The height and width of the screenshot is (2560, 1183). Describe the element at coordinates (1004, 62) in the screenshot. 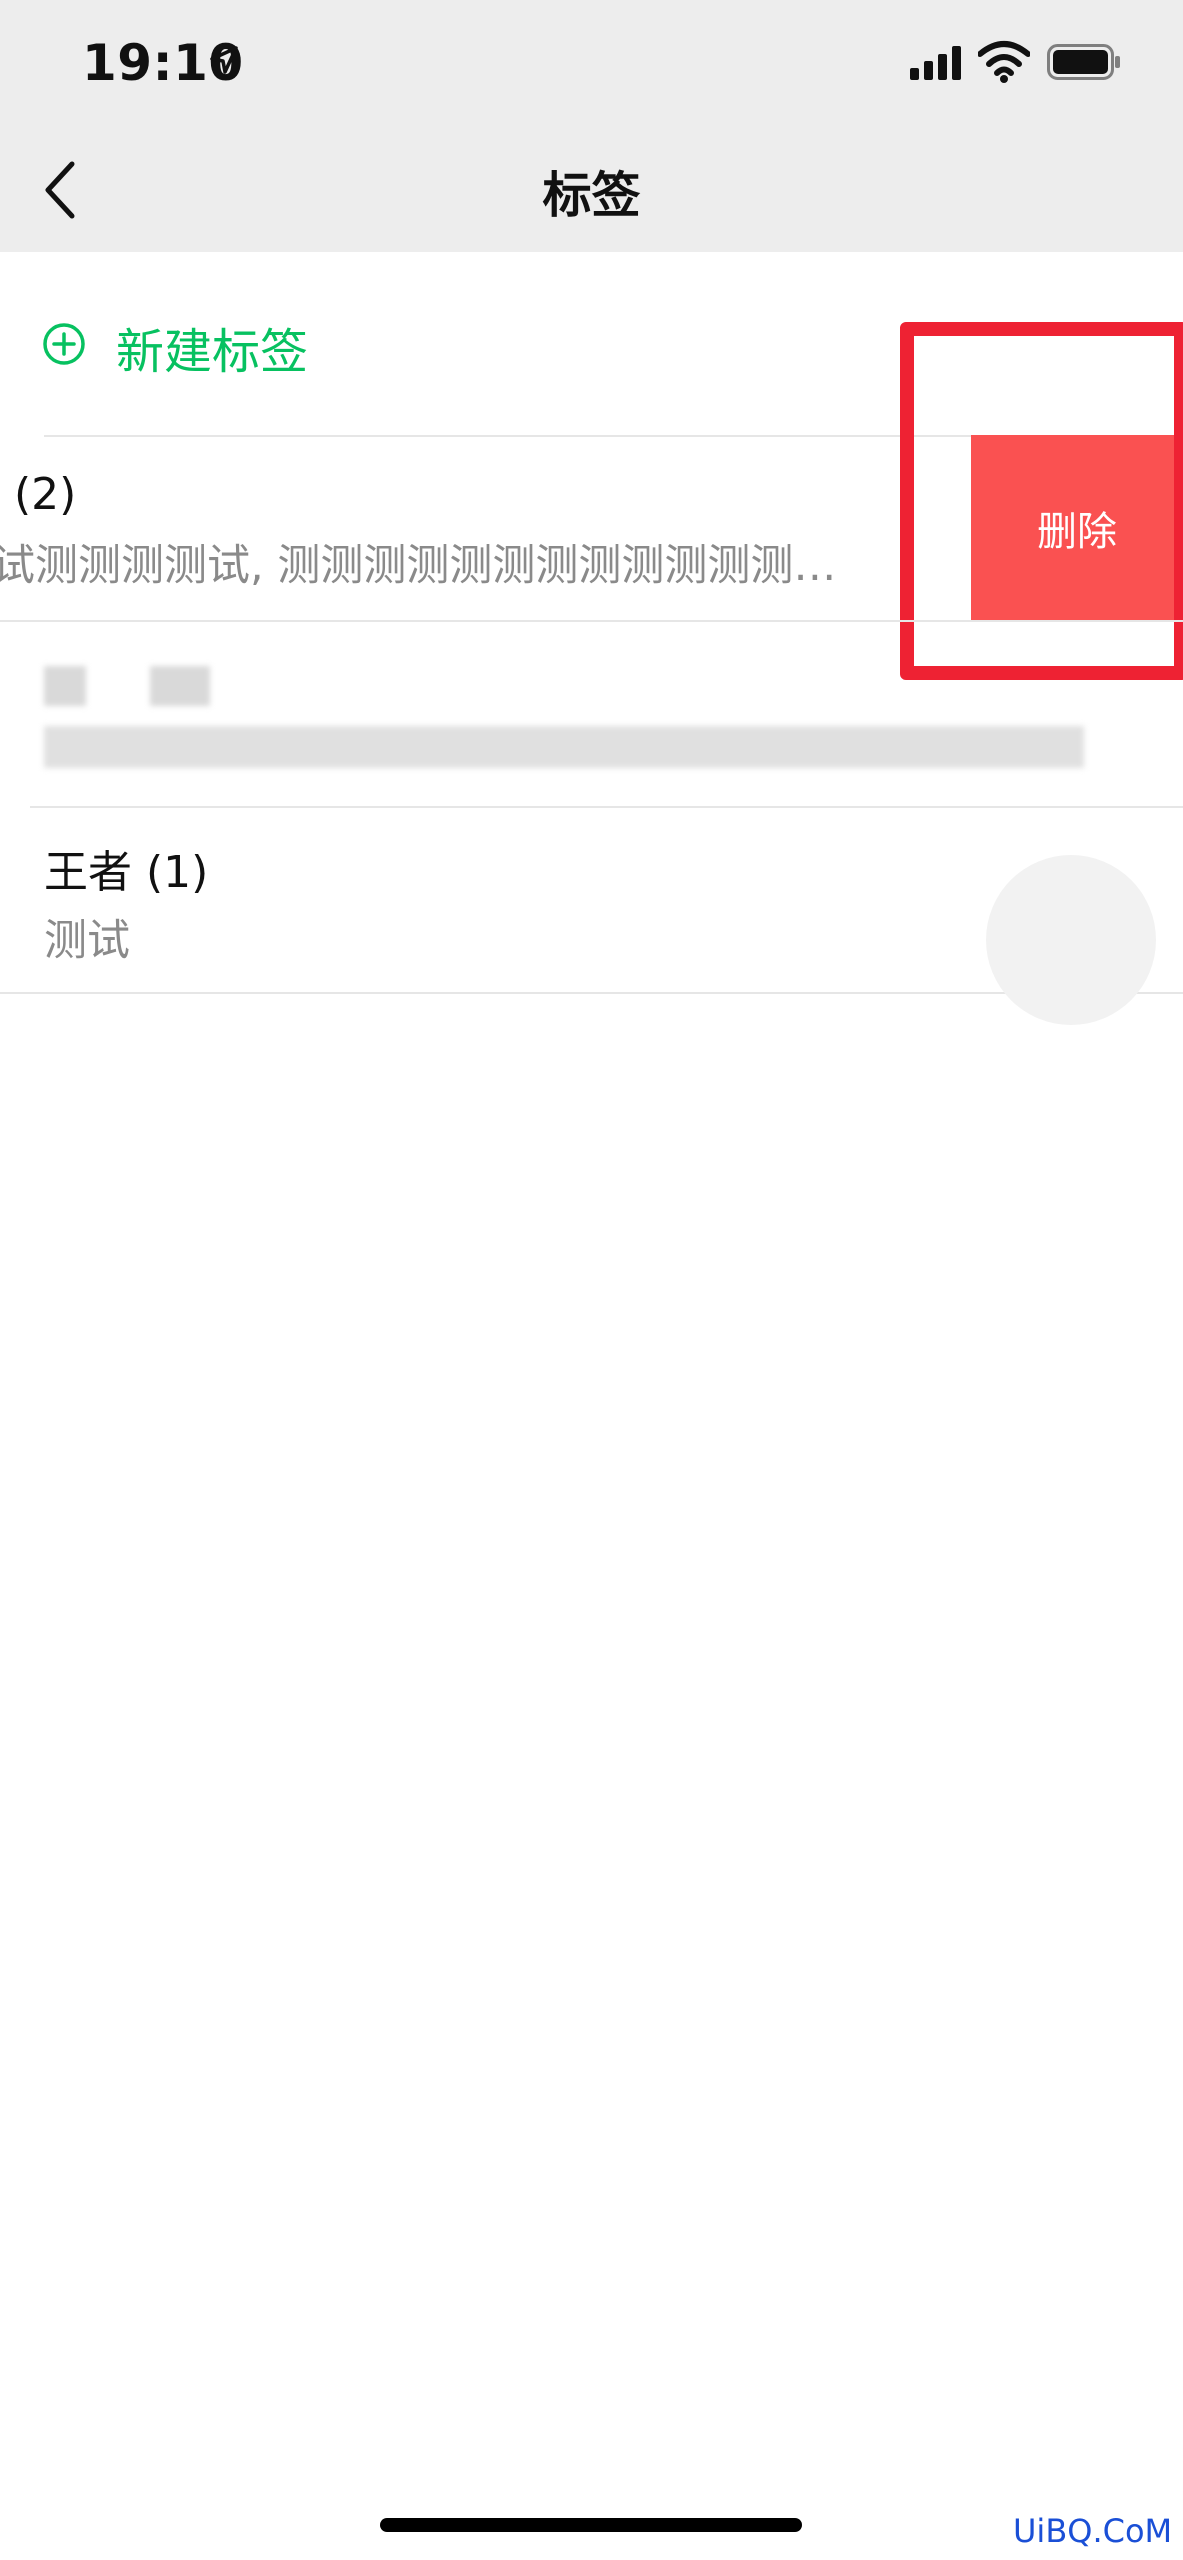

I see `wifi-icon` at that location.